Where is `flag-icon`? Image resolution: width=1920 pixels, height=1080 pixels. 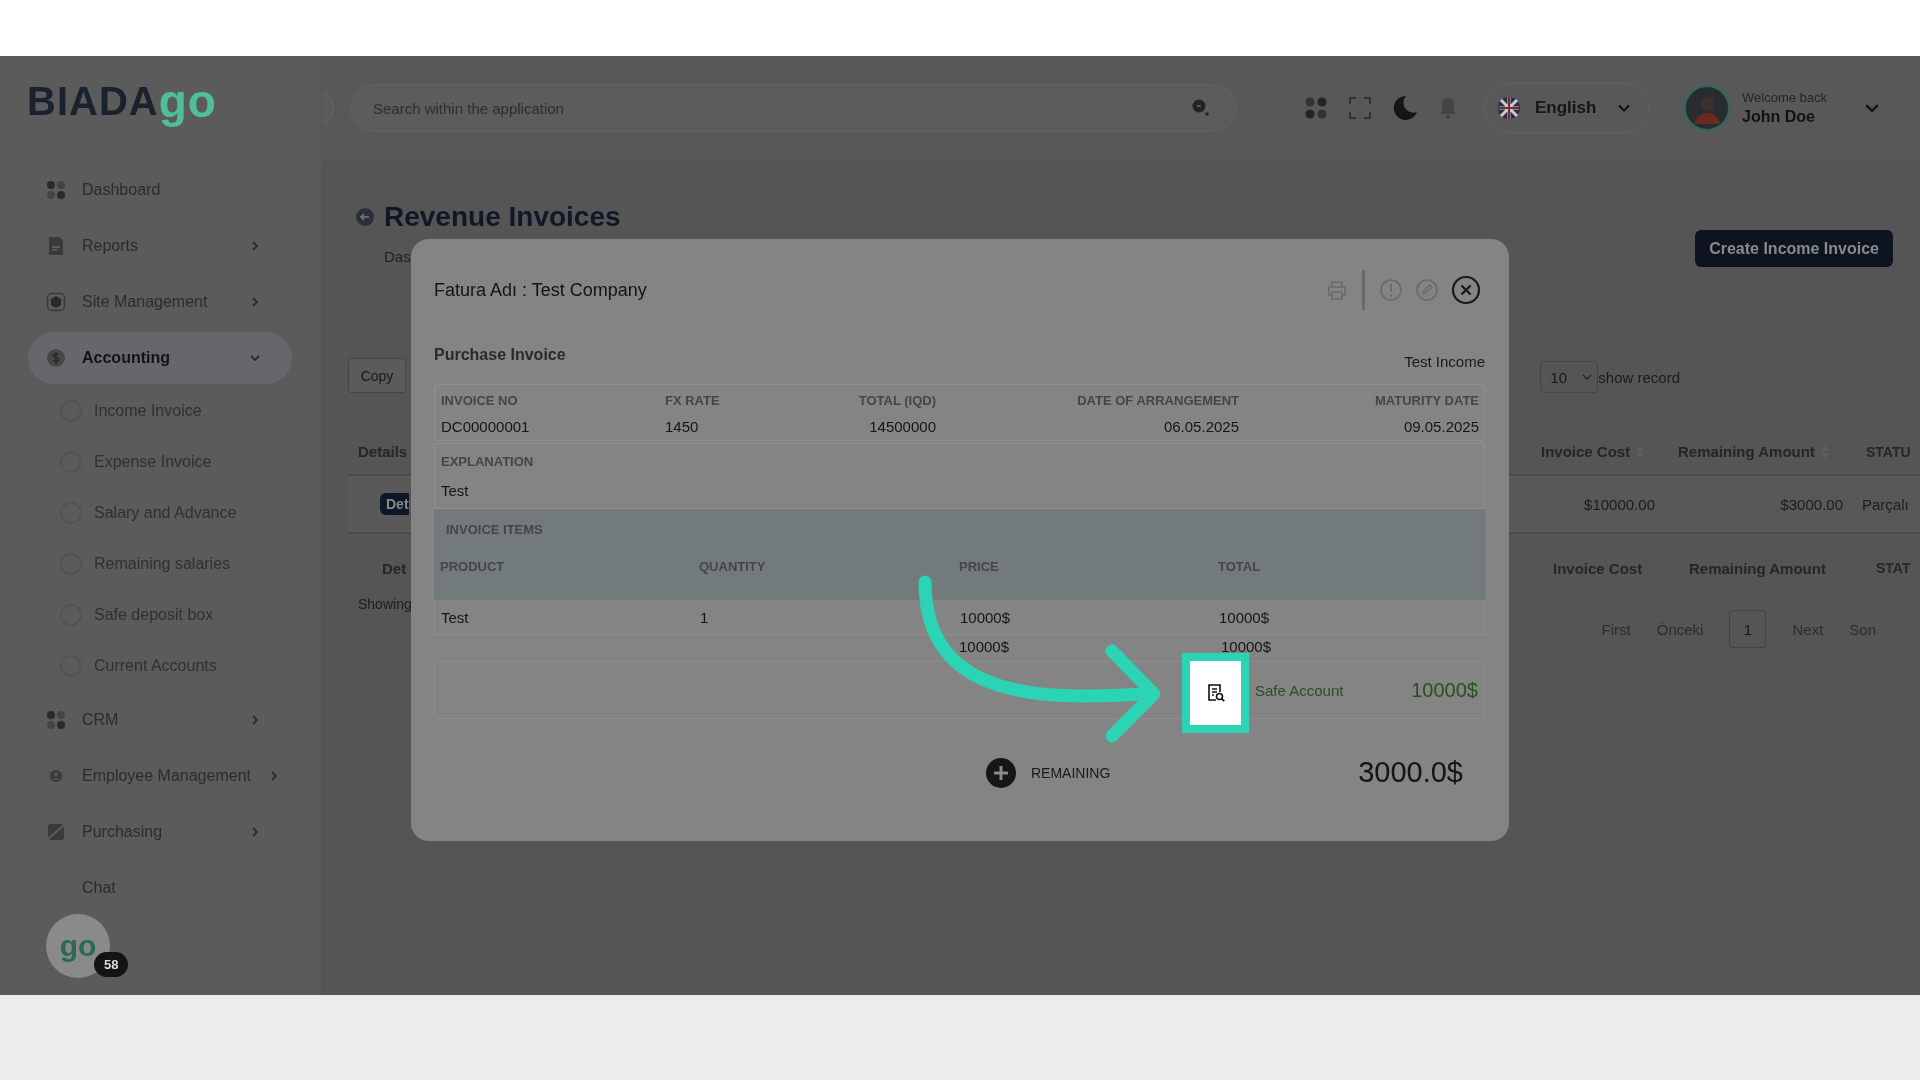 flag-icon is located at coordinates (1509, 108).